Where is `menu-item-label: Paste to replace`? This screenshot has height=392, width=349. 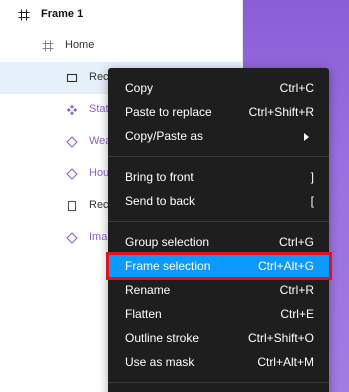
menu-item-label: Paste to replace is located at coordinates (168, 112).